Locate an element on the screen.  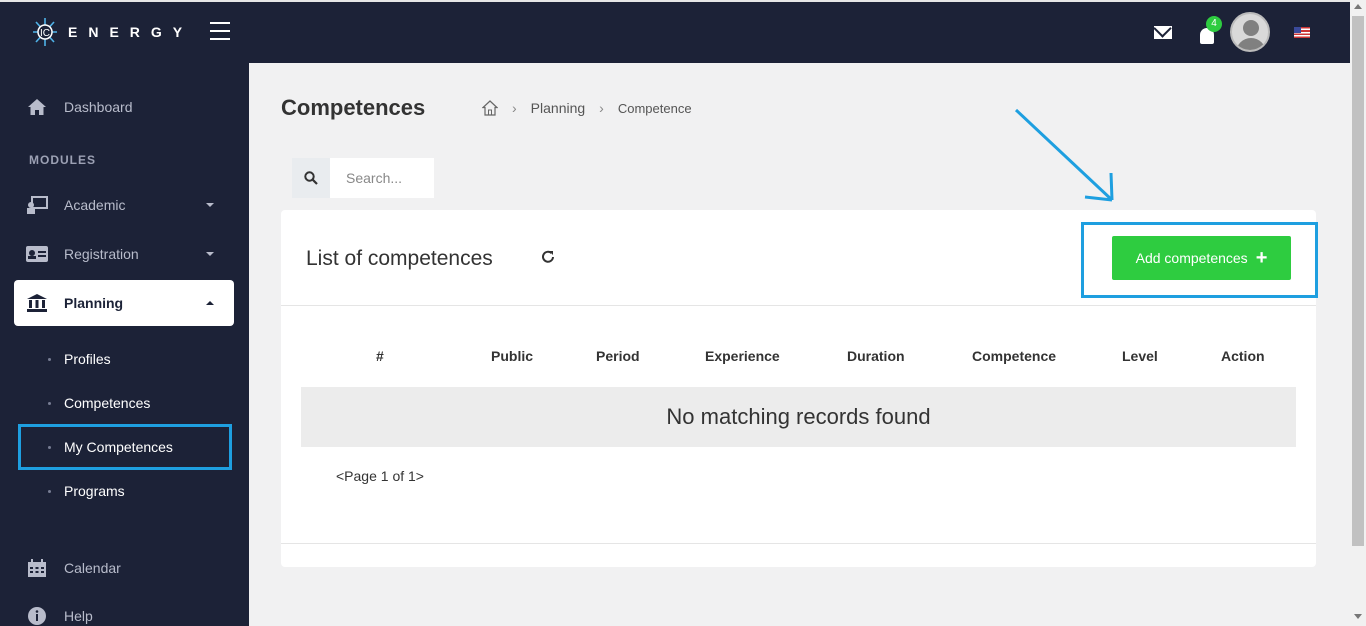
search-input is located at coordinates (382, 178).